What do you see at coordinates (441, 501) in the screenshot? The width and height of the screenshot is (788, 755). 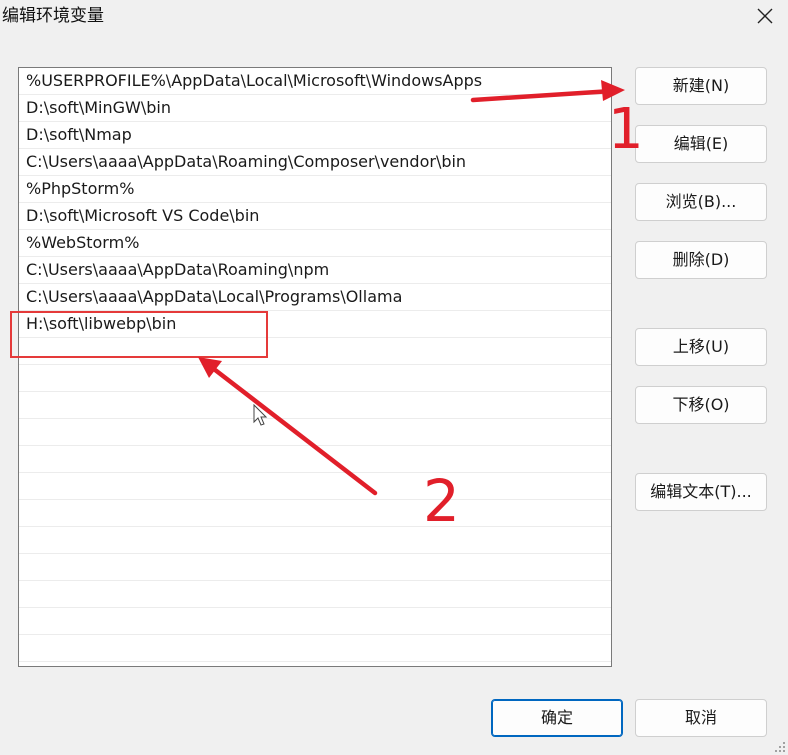 I see `step-2-label: 2` at bounding box center [441, 501].